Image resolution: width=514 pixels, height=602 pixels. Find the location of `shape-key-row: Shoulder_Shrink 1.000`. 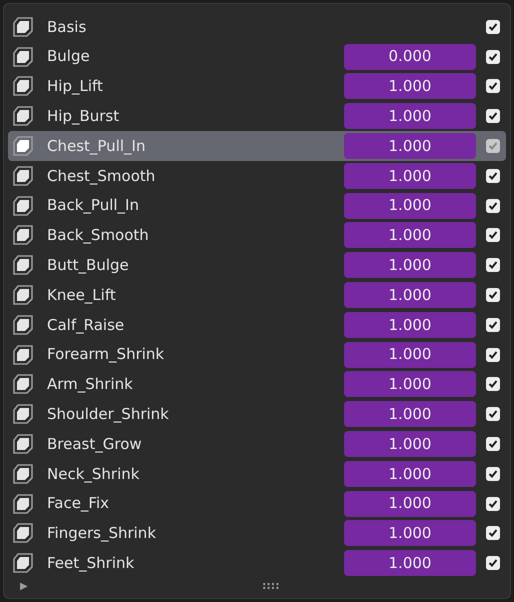

shape-key-row: Shoulder_Shrink 1.000 is located at coordinates (257, 414).